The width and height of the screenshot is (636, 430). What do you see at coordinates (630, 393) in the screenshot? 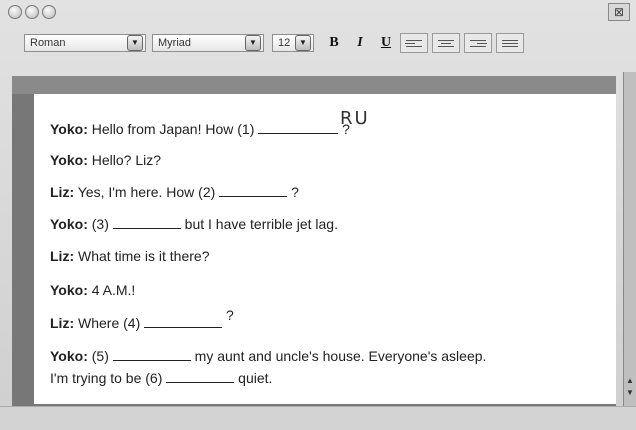
I see `scroll-down-icon: ▼` at bounding box center [630, 393].